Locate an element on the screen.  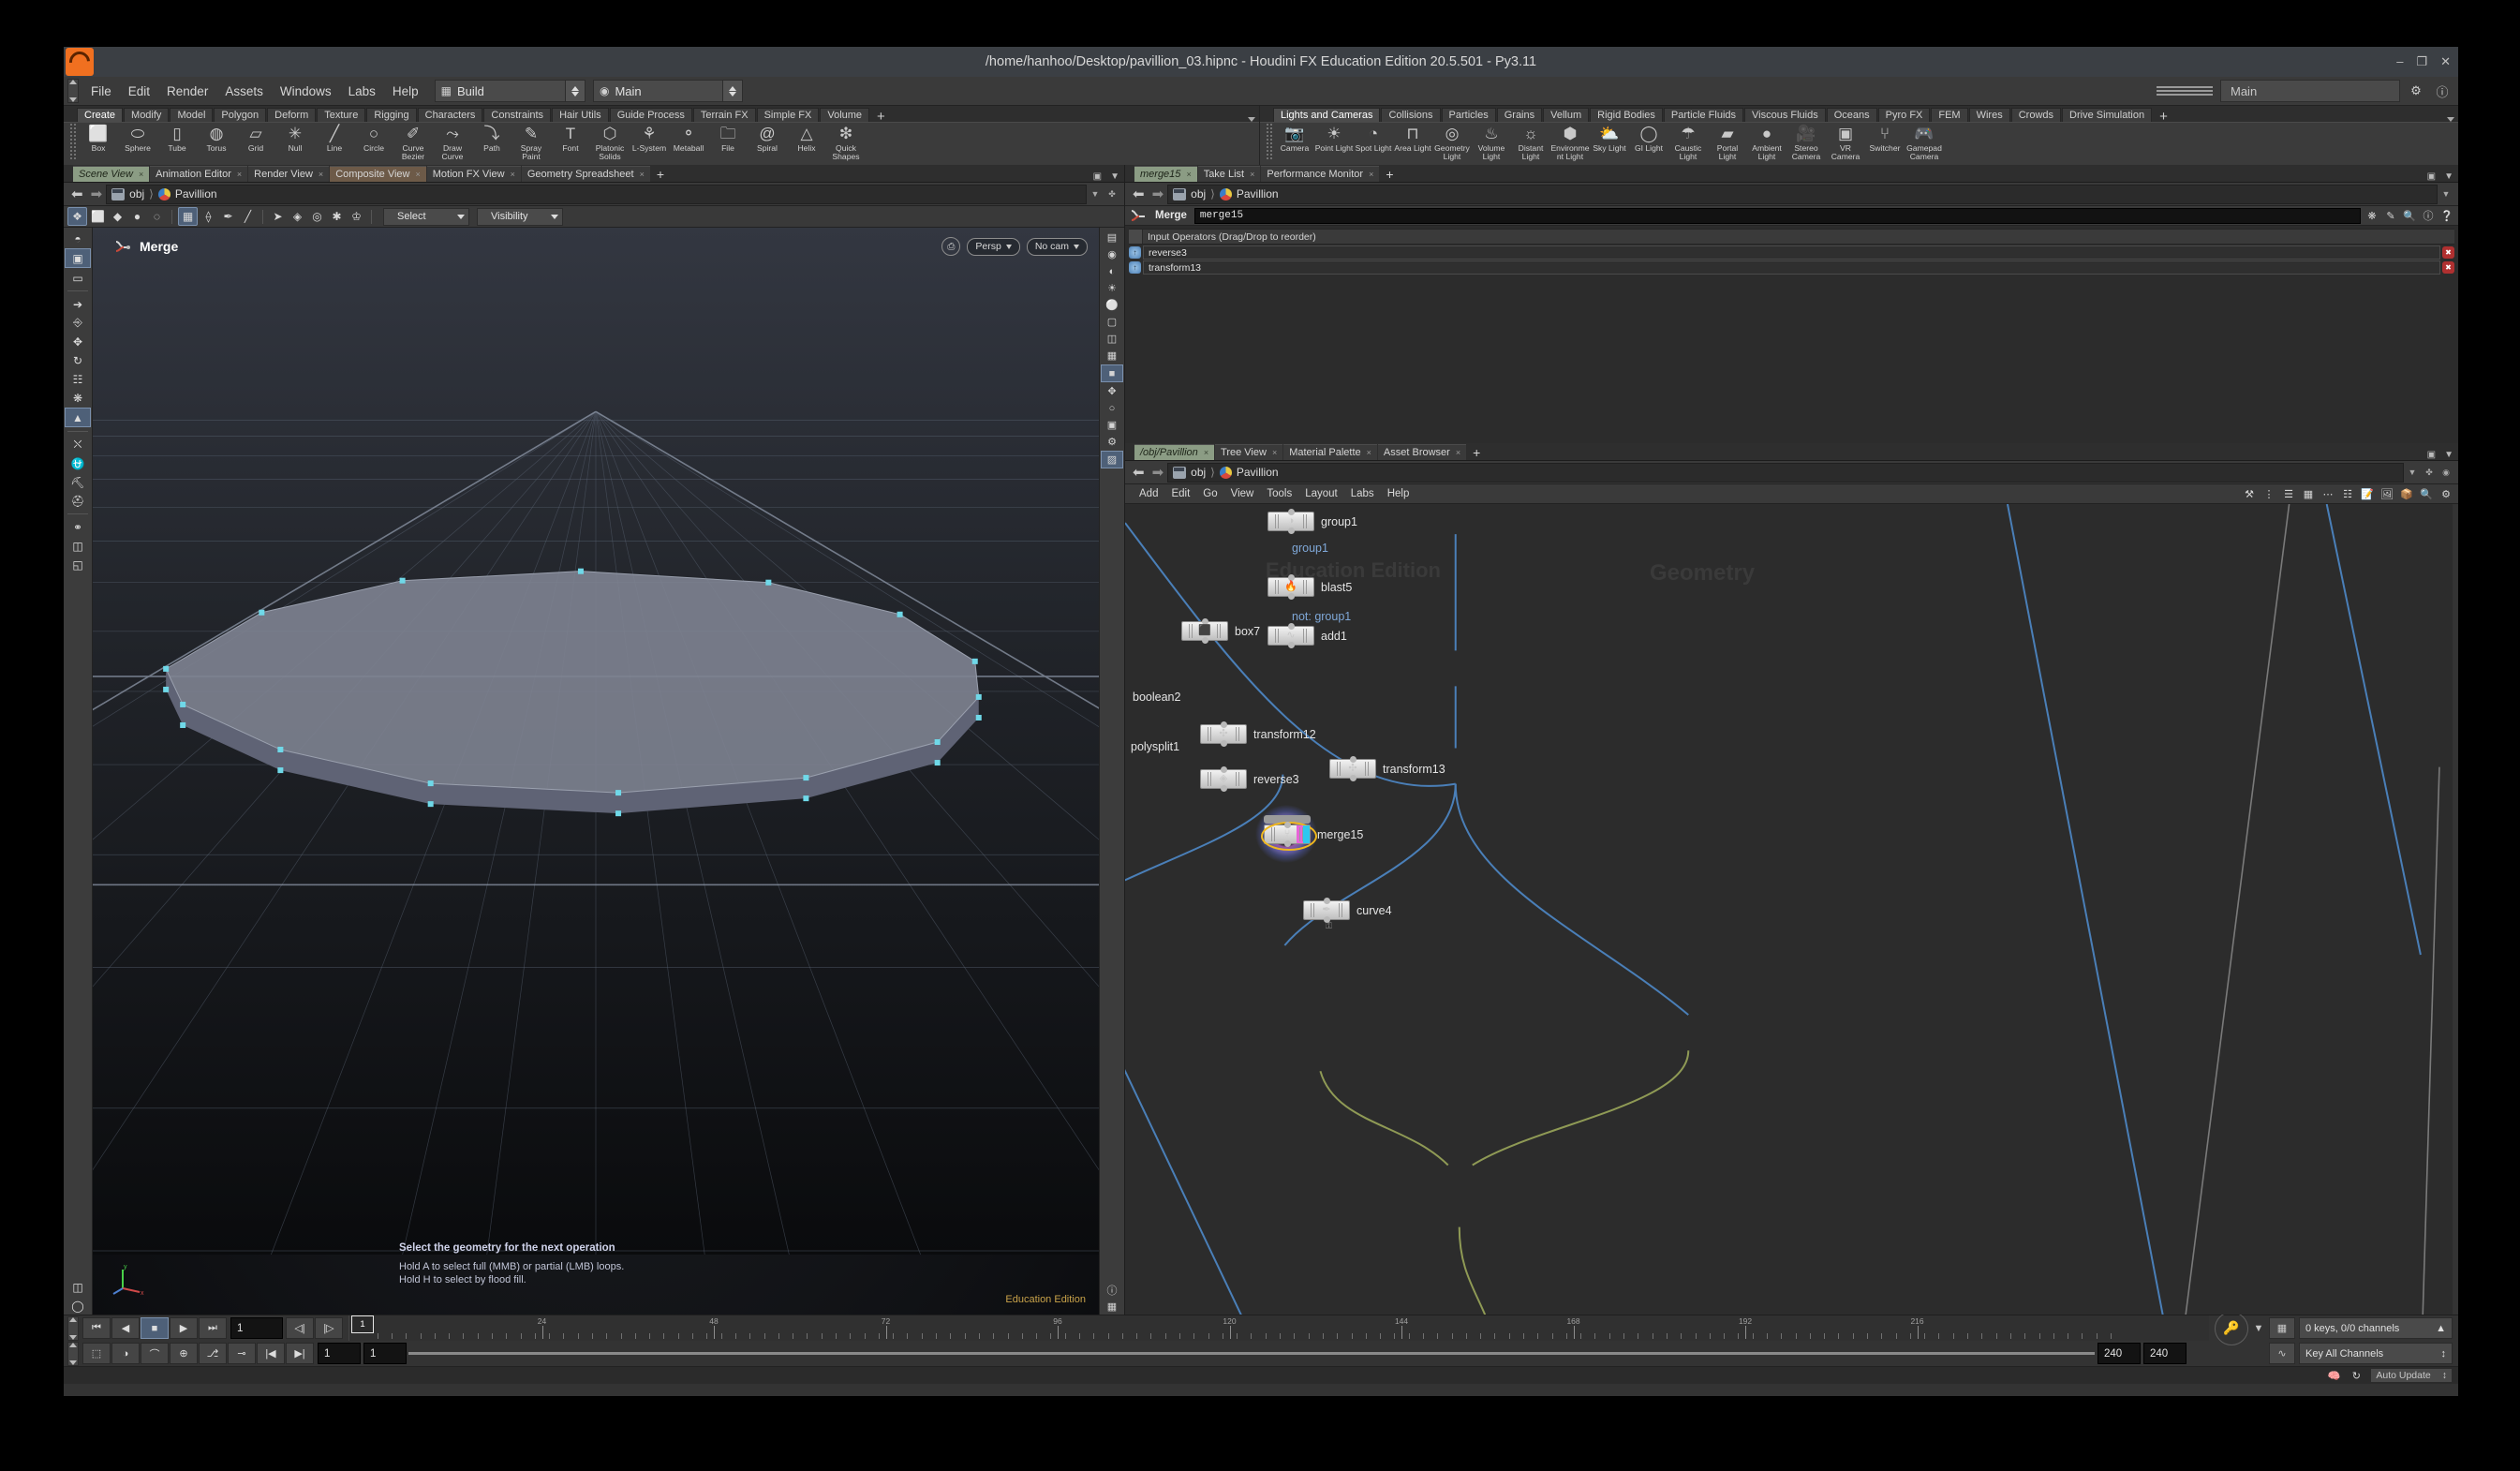
network-node-merge15: ⑂ merge15 is located at coordinates (1309, 834).